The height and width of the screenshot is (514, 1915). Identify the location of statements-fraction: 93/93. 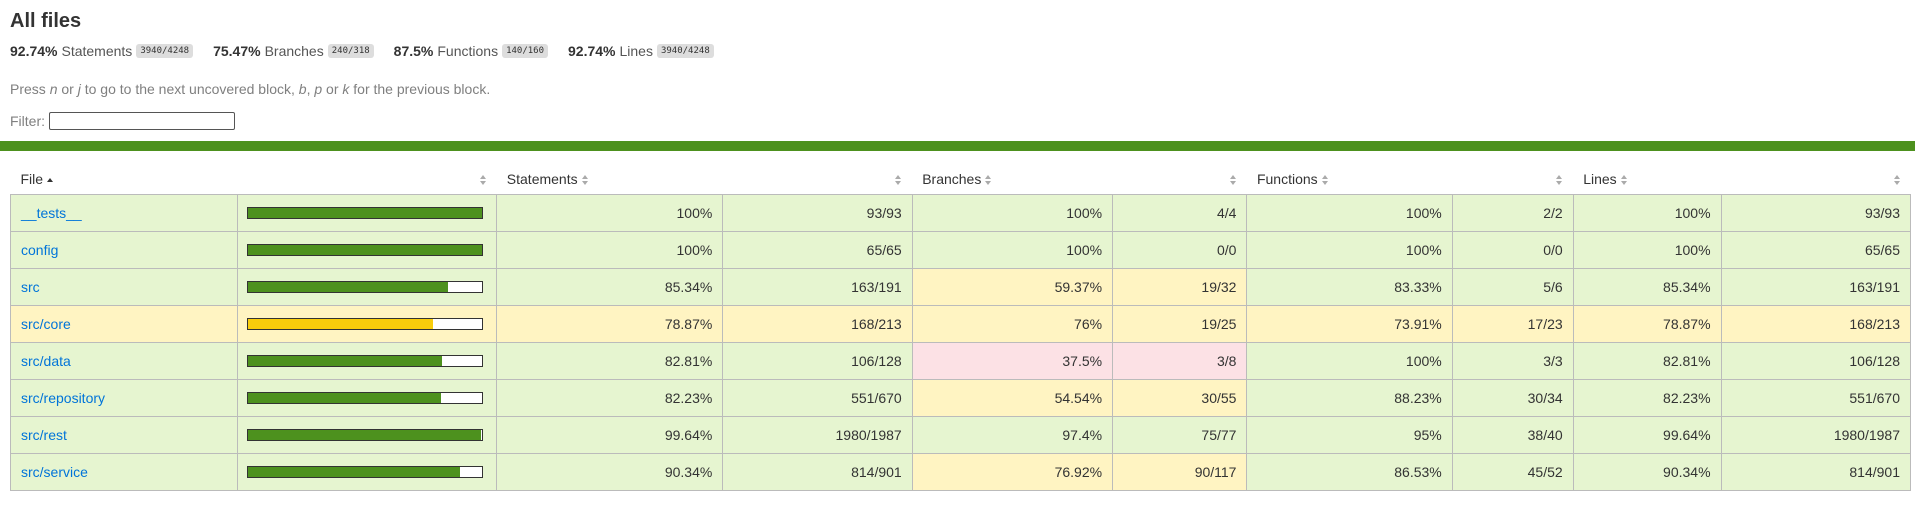
(817, 213).